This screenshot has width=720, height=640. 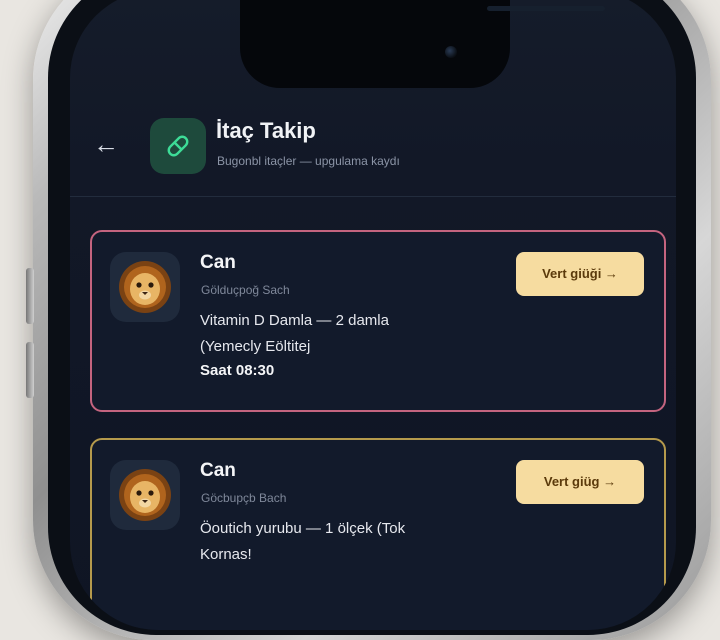 What do you see at coordinates (308, 161) in the screenshot?
I see `page-subtitle: Bugonbl itaçler — upgulama kaydı` at bounding box center [308, 161].